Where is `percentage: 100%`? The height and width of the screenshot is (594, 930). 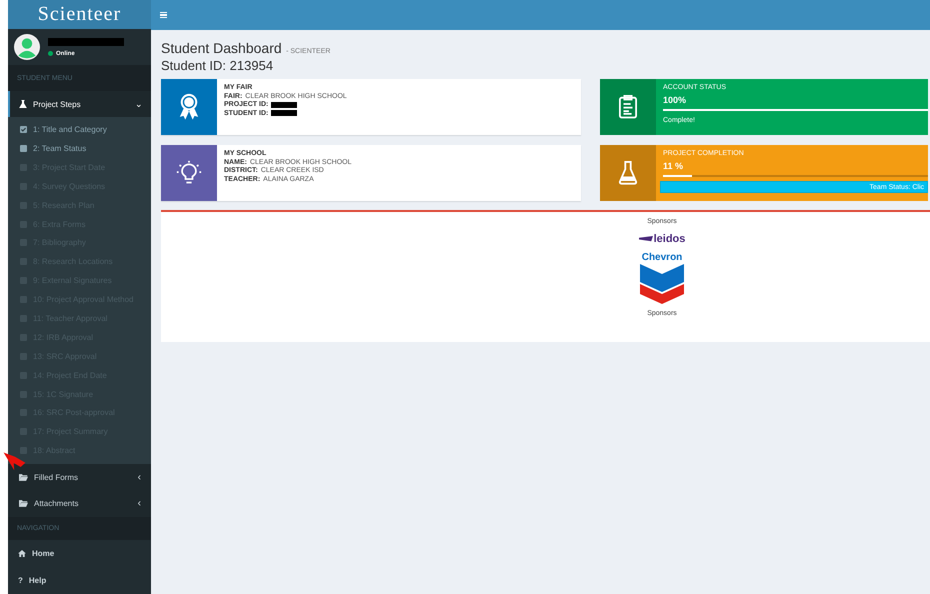 percentage: 100% is located at coordinates (675, 100).